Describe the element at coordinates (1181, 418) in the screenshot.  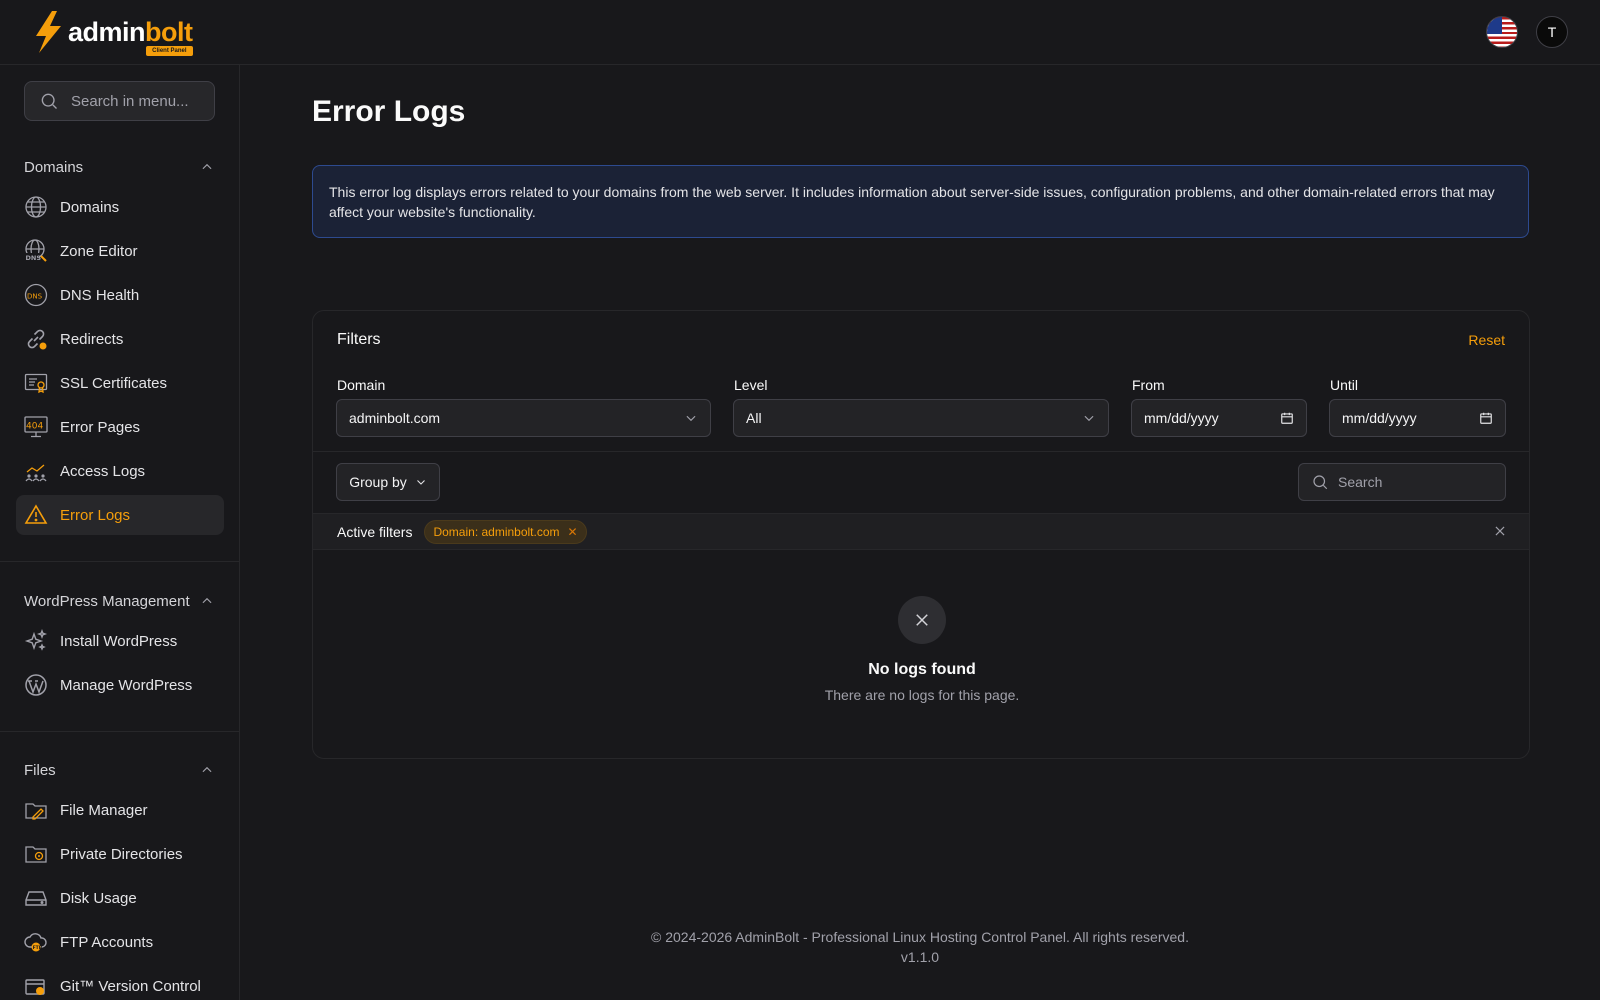
I see `from-date-placeholder: mm/dd/yyyy` at that location.